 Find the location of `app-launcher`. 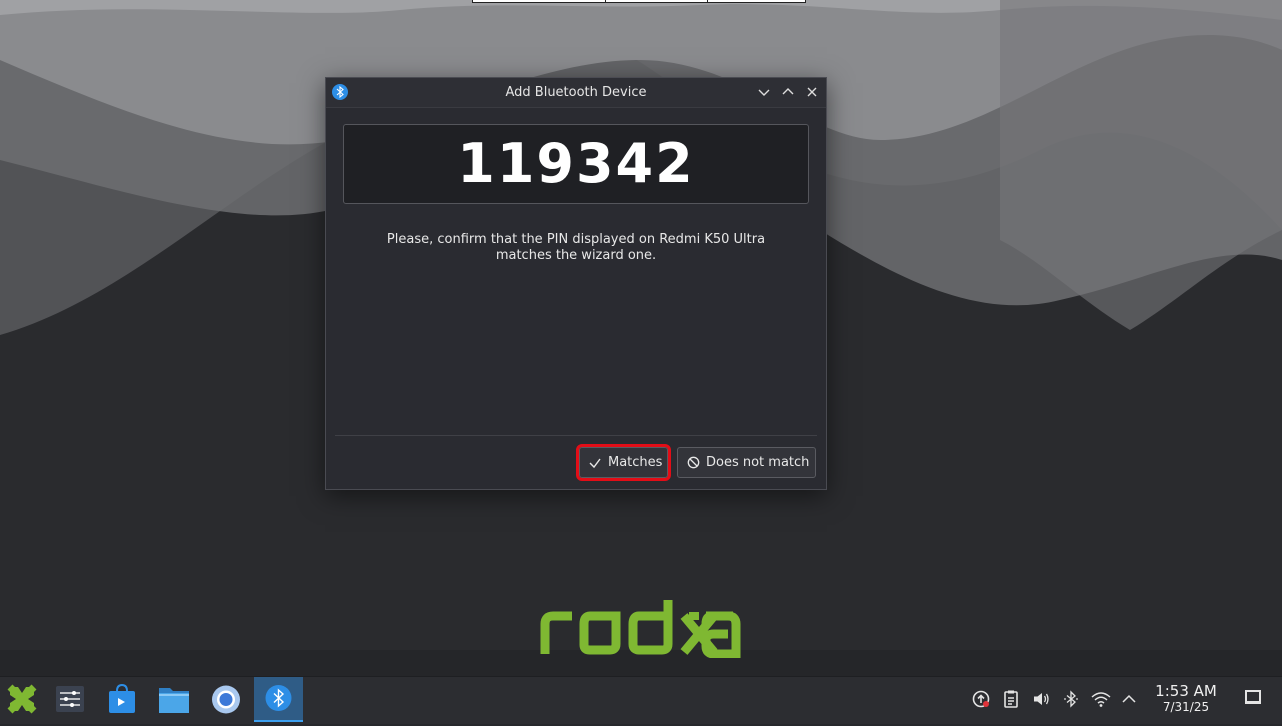

app-launcher is located at coordinates (24, 699).